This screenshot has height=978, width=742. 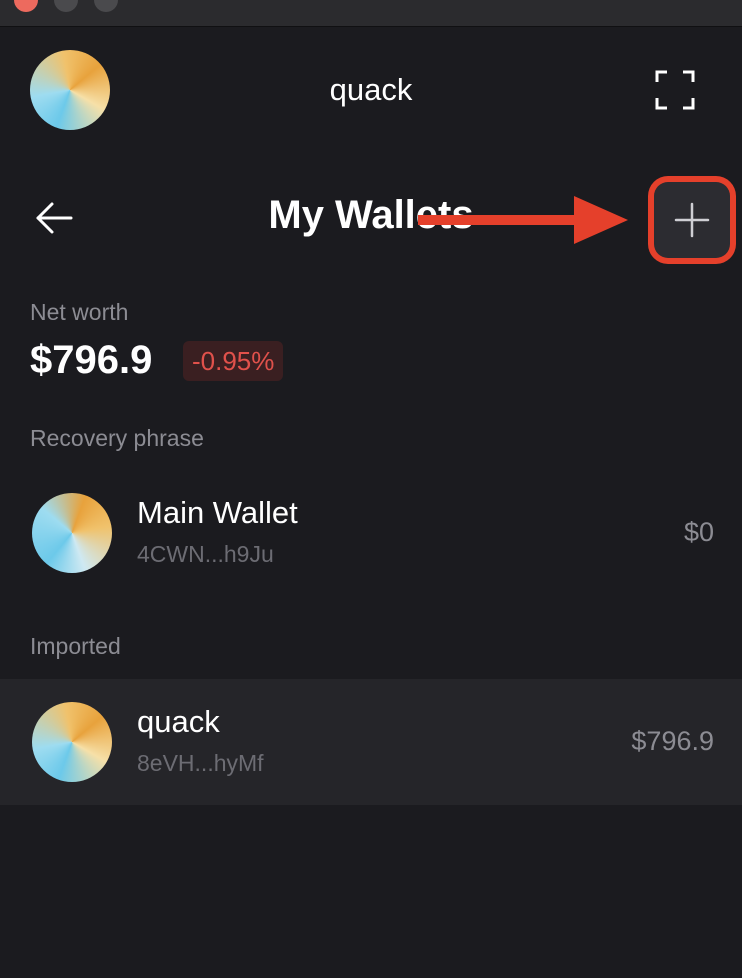 What do you see at coordinates (233, 361) in the screenshot?
I see `net-worth-change-badge: -0.95%` at bounding box center [233, 361].